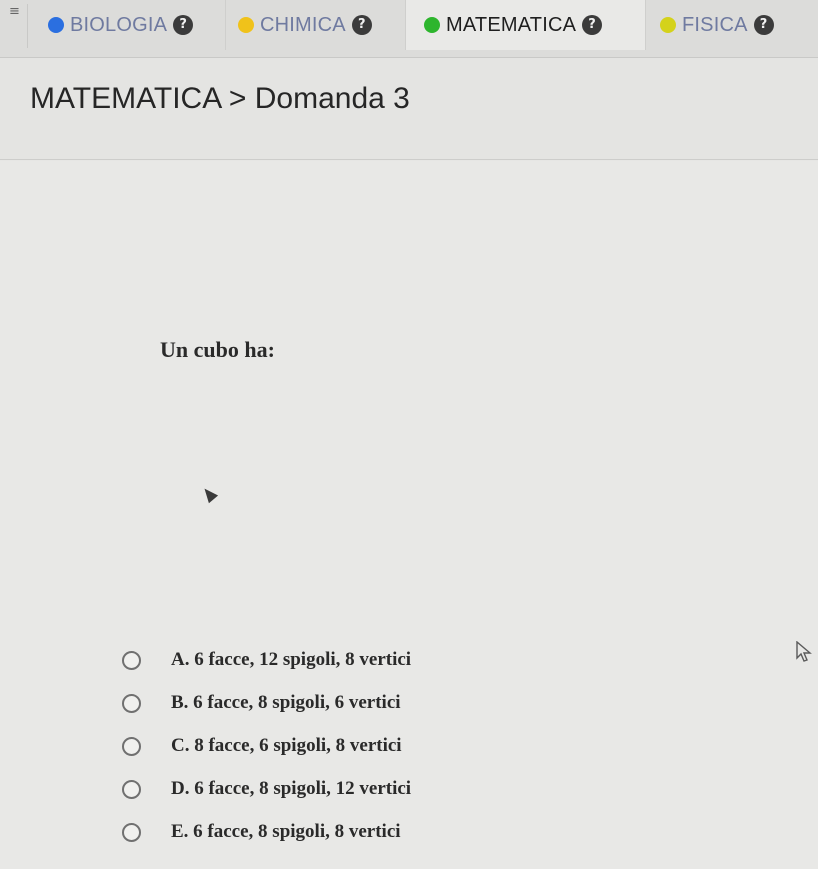 This screenshot has height=869, width=818. I want to click on answer-option-b: B. 6 facce, 8 spigoli, 6 vertici, so click(266, 703).